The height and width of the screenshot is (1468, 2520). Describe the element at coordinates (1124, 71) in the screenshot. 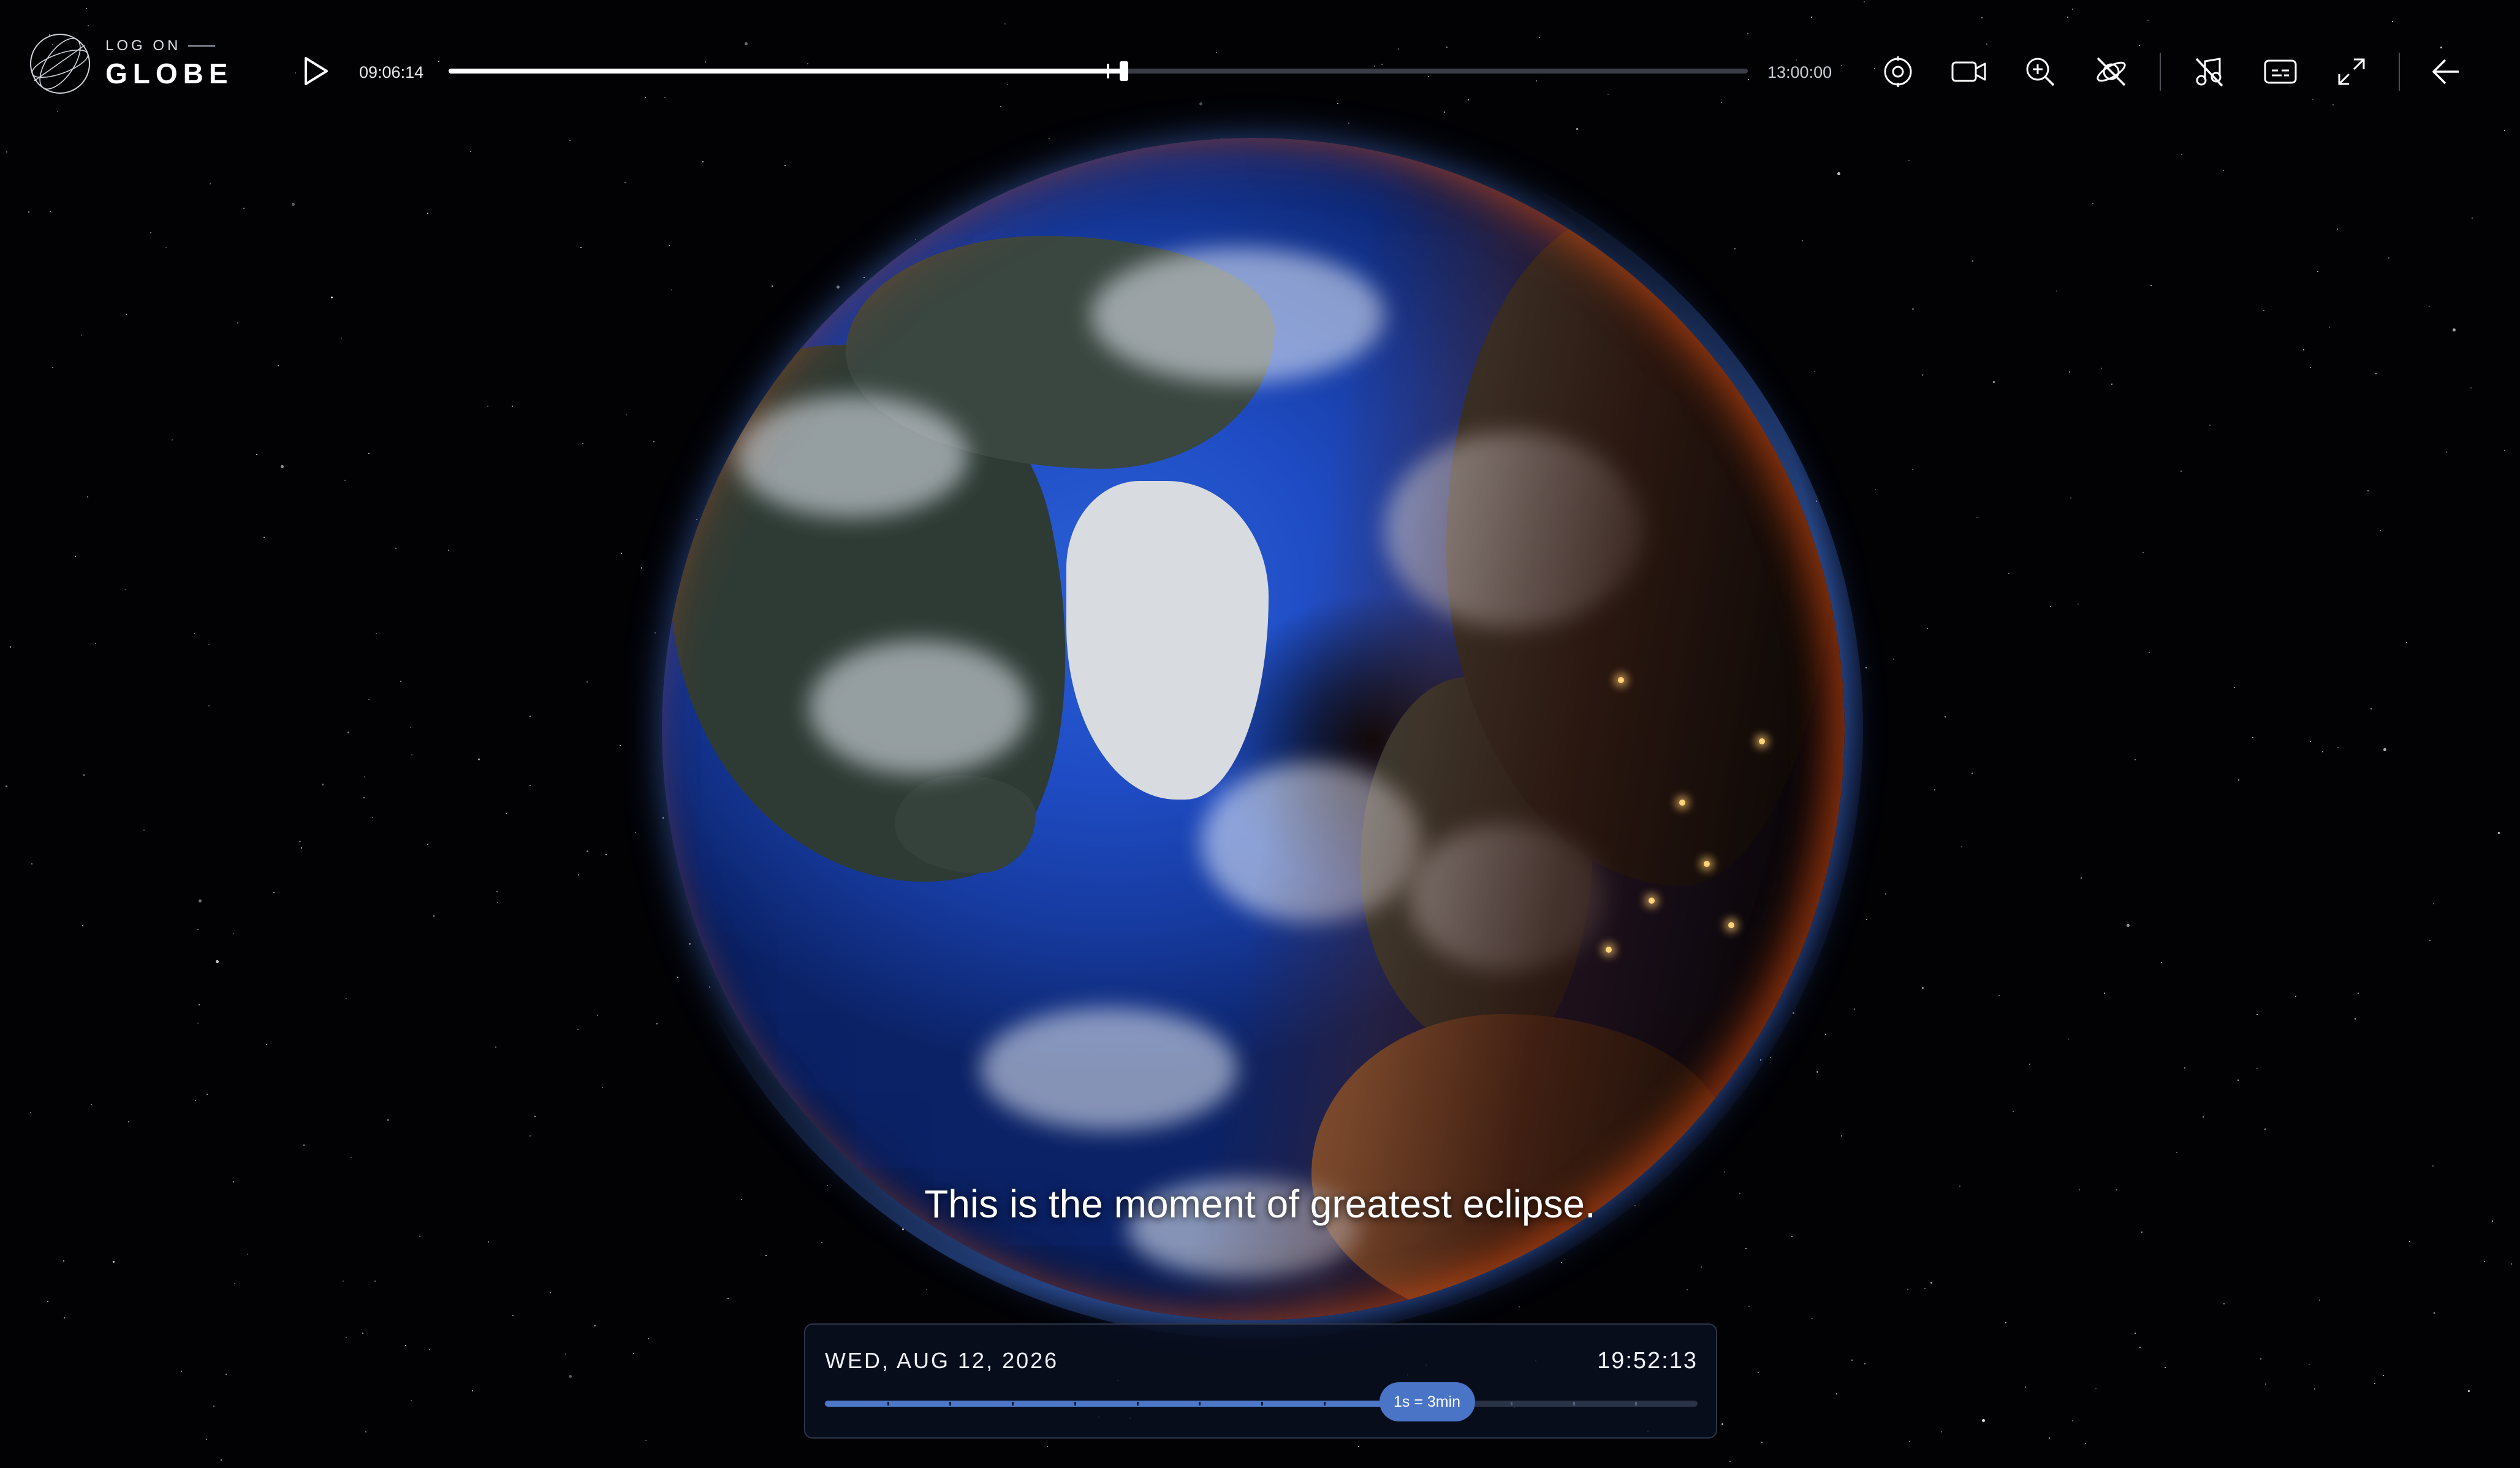

I see `progress-knob` at that location.